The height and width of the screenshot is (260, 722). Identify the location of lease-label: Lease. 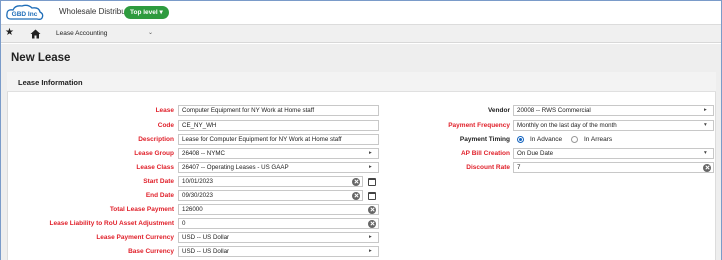
(164, 110).